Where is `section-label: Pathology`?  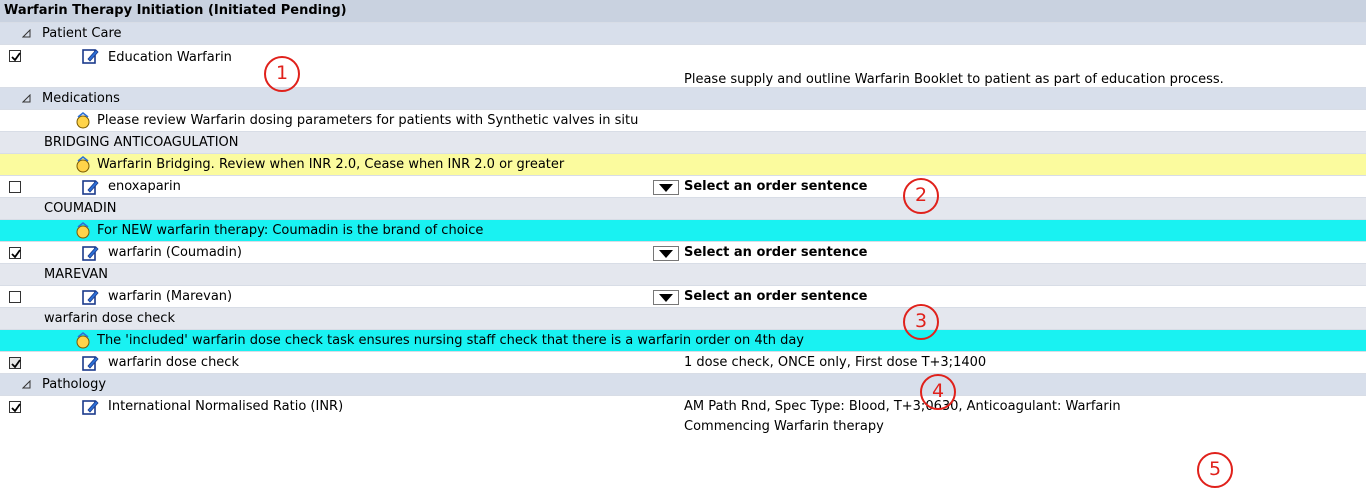
section-label: Pathology is located at coordinates (74, 384).